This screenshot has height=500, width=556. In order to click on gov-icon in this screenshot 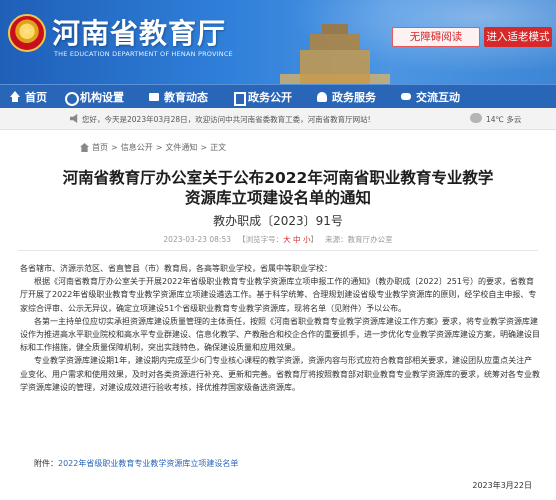, I will do `click(239, 98)`.